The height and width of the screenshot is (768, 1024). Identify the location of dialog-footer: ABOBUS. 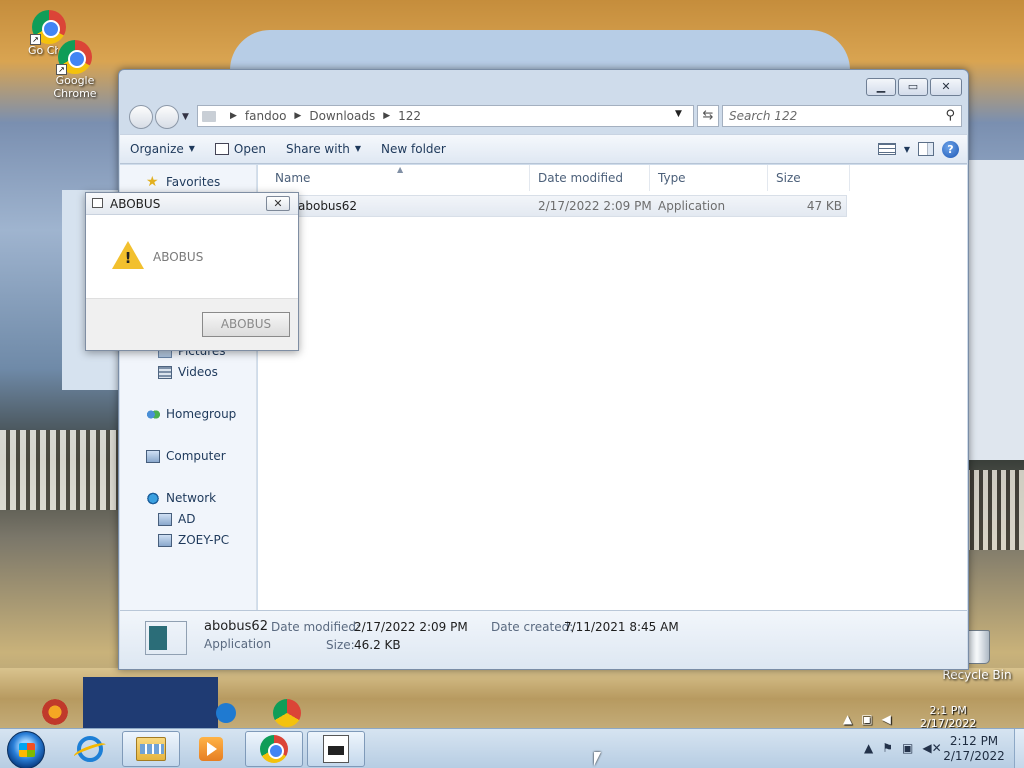
(192, 324).